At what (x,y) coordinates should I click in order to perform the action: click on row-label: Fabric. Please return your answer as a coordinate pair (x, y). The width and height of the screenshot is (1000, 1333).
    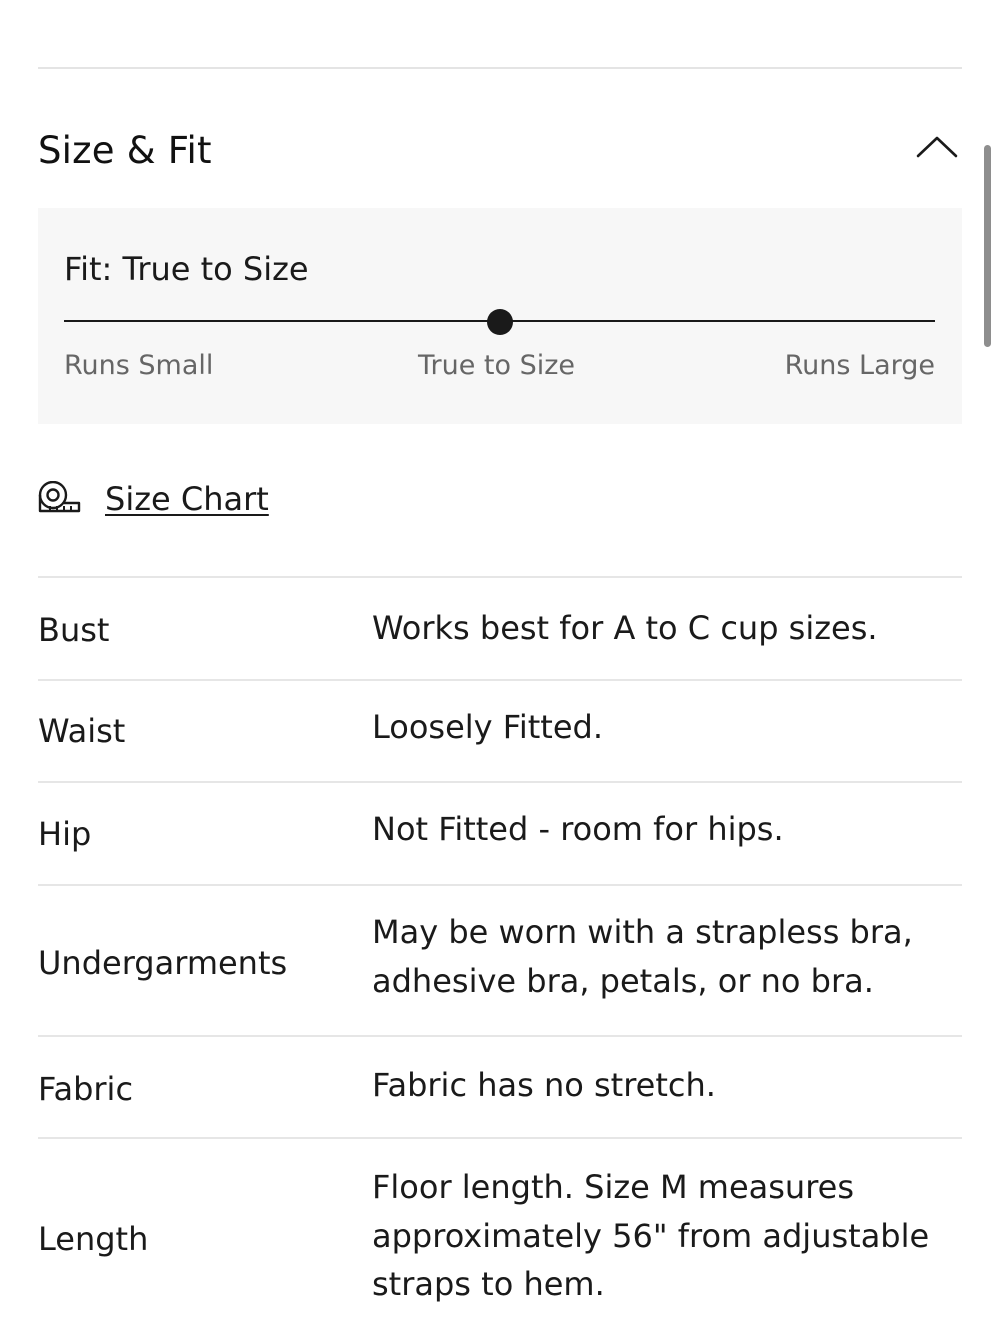
    Looking at the image, I should click on (86, 1089).